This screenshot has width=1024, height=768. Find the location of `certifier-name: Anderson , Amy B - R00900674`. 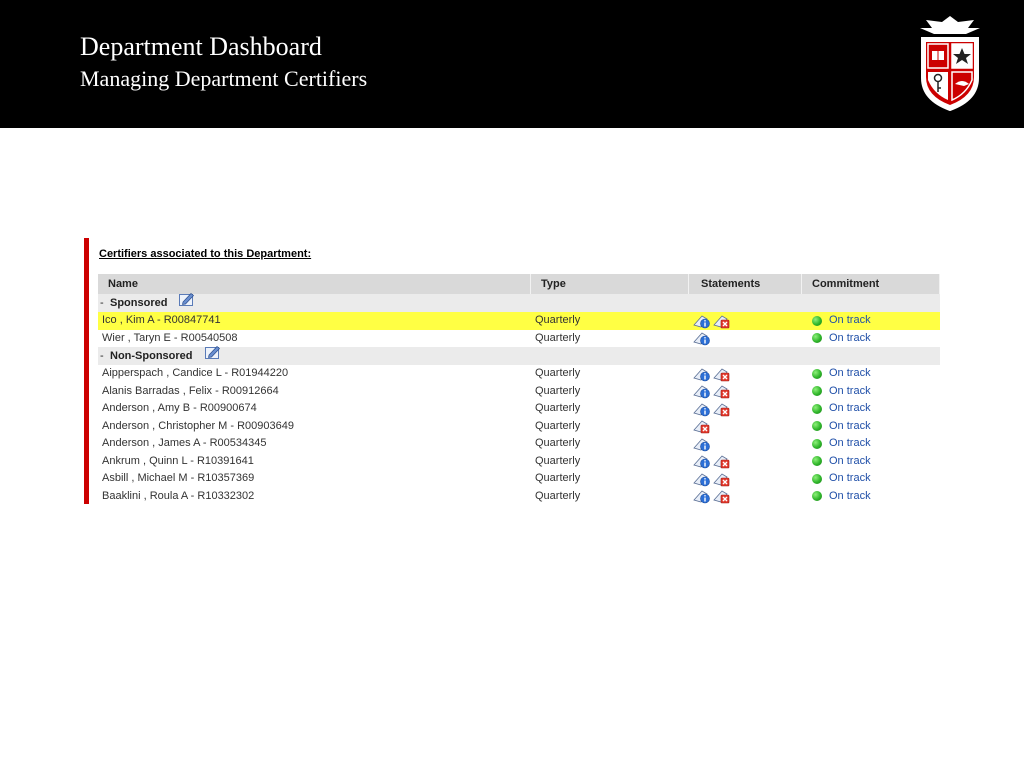

certifier-name: Anderson , Amy B - R00900674 is located at coordinates (314, 409).